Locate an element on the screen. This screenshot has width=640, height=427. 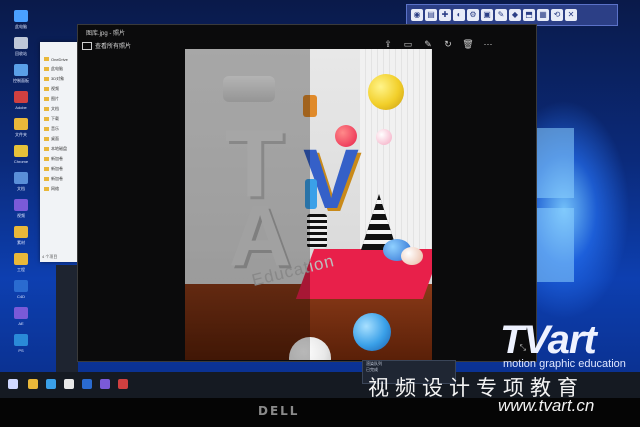
toolbar-icon: ⟲ is located at coordinates (557, 15).